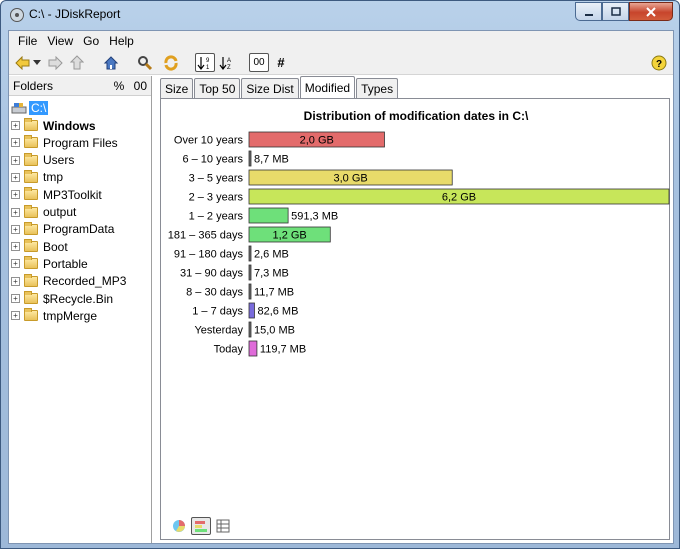 This screenshot has width=680, height=549. I want to click on back-button, so click(23, 62).